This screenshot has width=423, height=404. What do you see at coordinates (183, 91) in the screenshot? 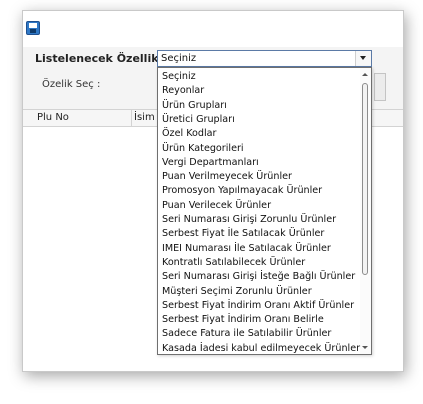
I see `dropdown-option: Reyonlar` at bounding box center [183, 91].